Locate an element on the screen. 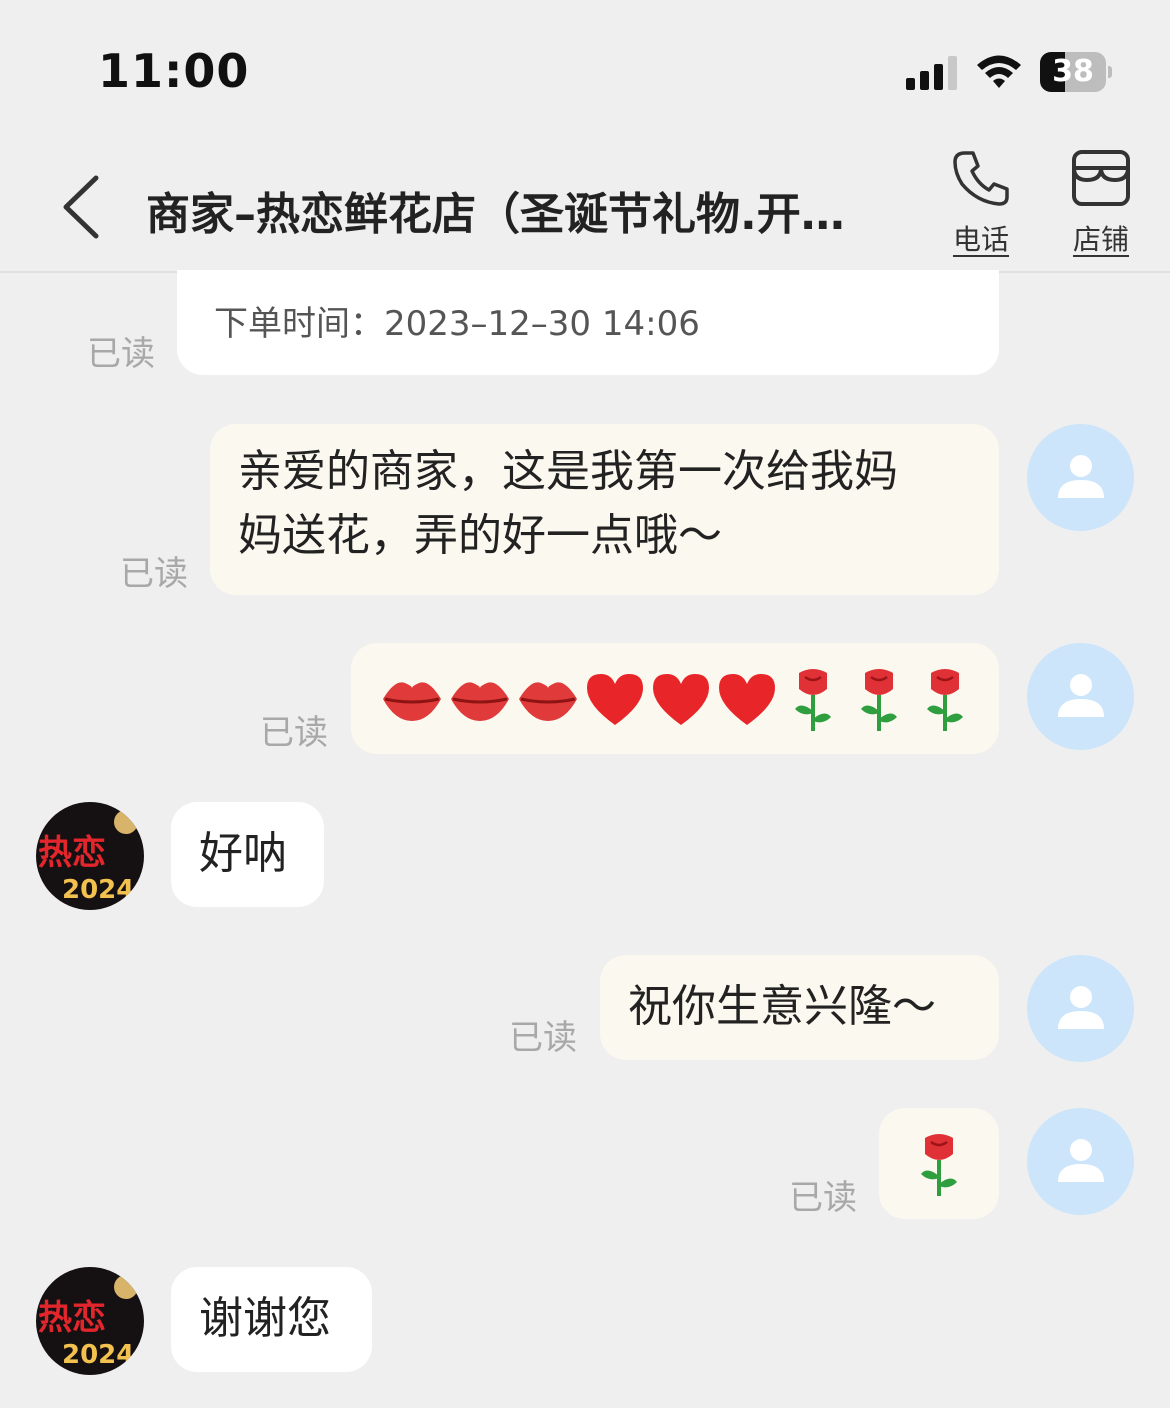 The image size is (1170, 1408). status-time: 11:00 is located at coordinates (174, 71).